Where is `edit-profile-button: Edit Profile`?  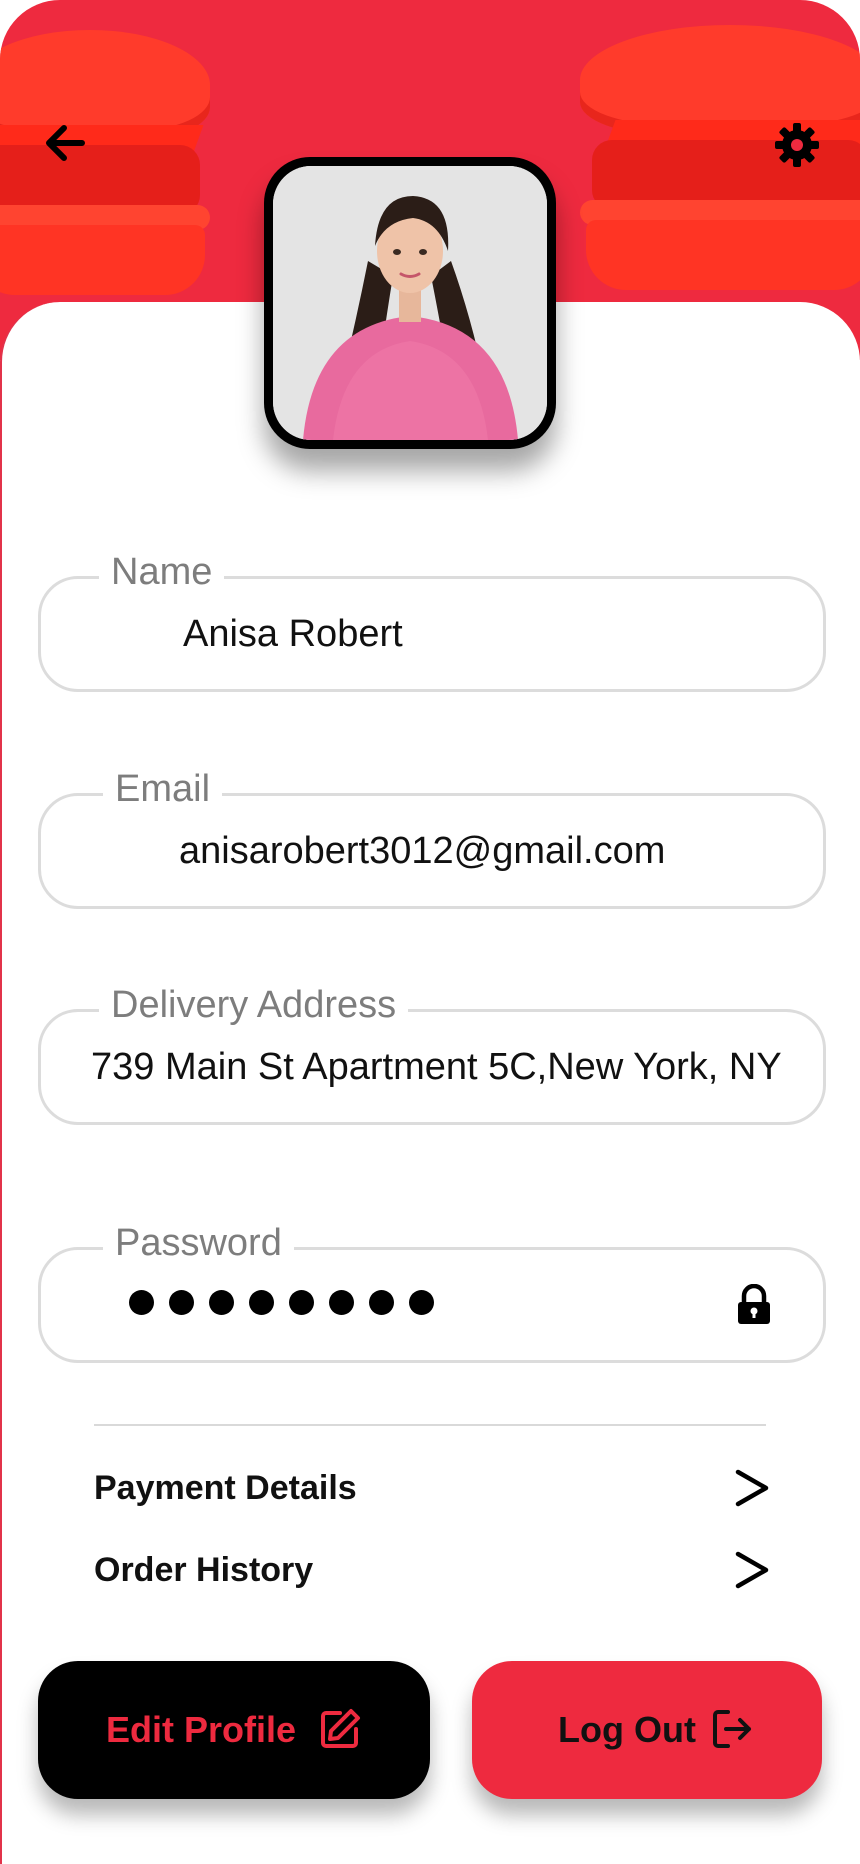 edit-profile-button: Edit Profile is located at coordinates (234, 1730).